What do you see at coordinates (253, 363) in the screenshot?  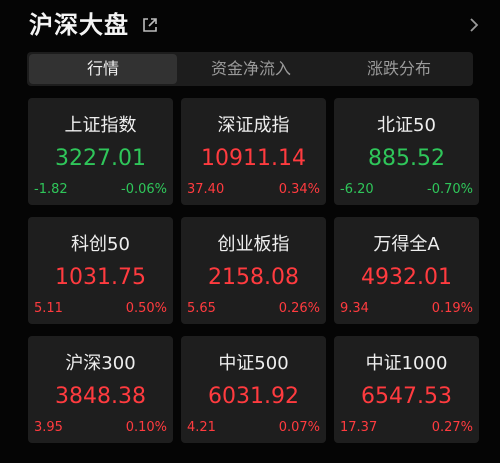 I see `index-name: 中证500` at bounding box center [253, 363].